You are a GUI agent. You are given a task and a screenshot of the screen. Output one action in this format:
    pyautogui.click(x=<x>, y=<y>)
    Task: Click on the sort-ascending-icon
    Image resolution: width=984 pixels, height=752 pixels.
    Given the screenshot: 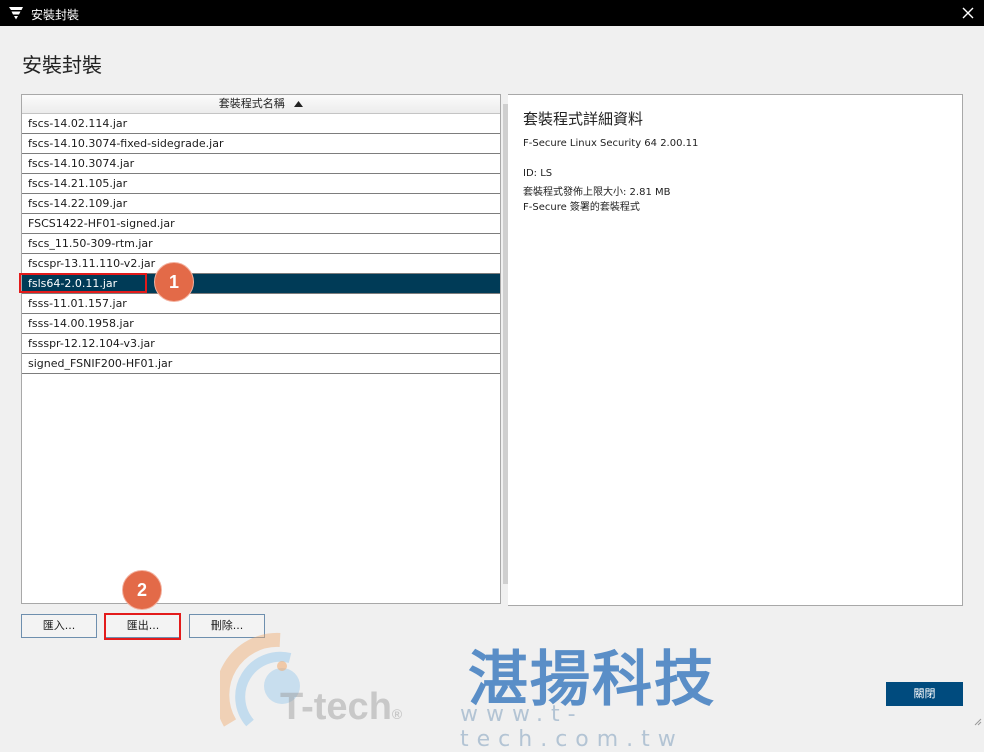 What is the action you would take?
    pyautogui.click(x=299, y=104)
    